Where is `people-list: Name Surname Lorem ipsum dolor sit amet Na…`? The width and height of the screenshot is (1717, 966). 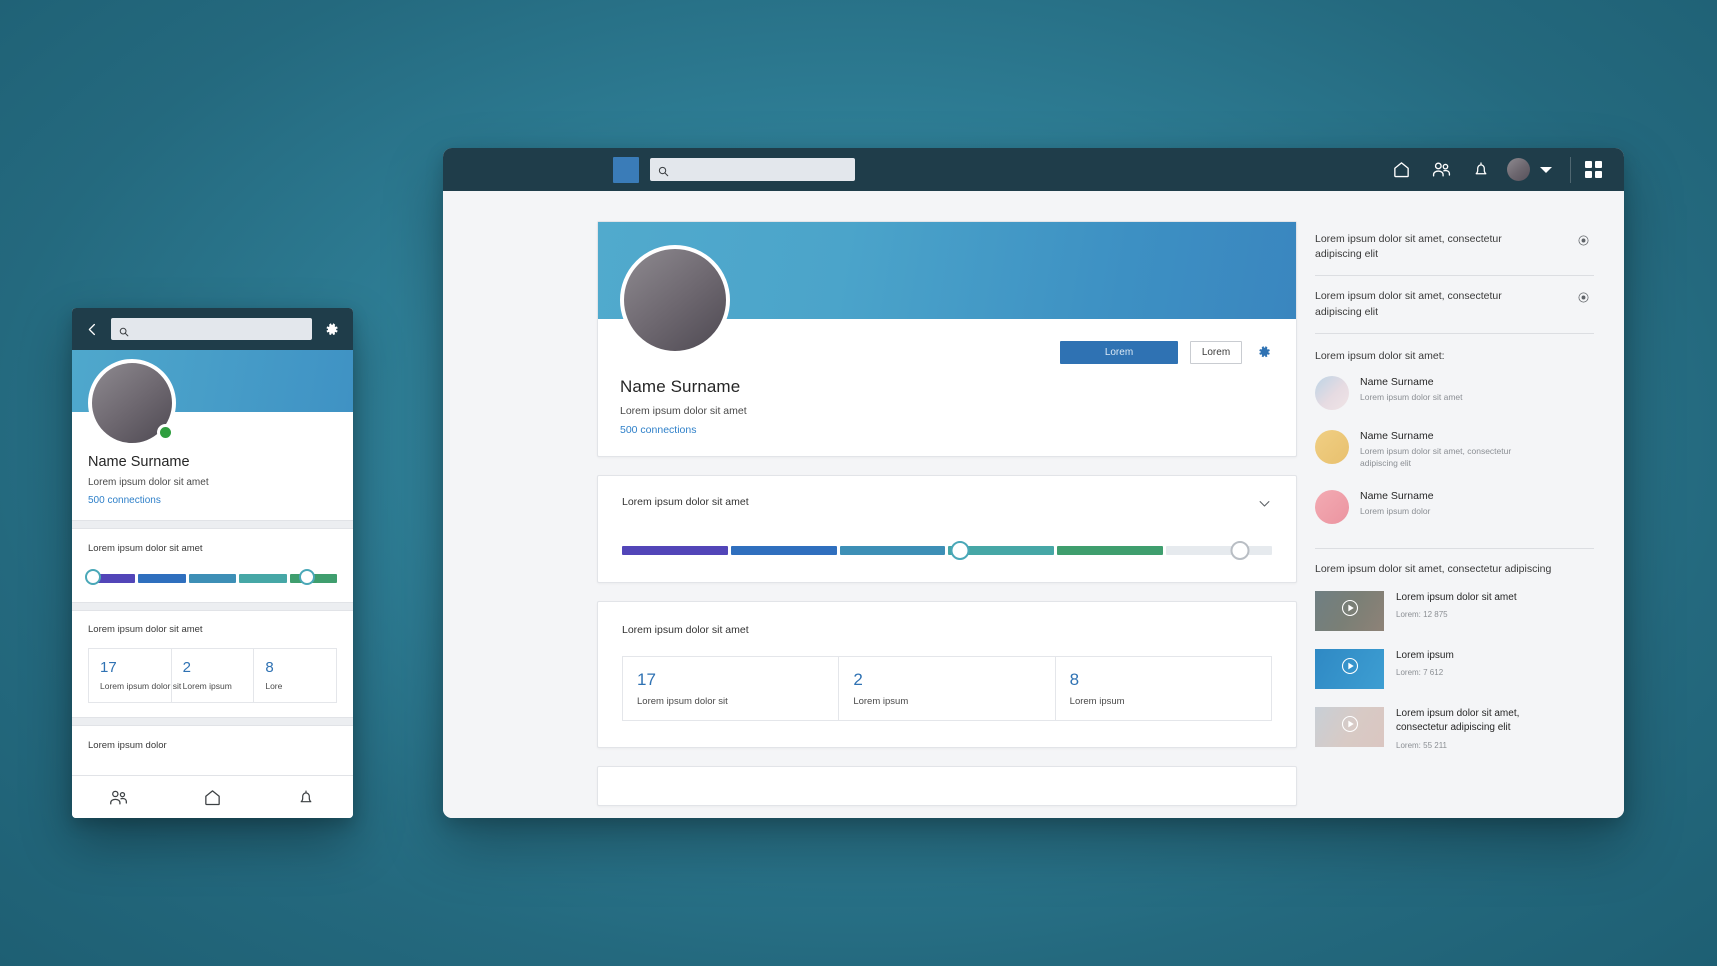 people-list: Name Surname Lorem ipsum dolor sit amet Na… is located at coordinates (1454, 450).